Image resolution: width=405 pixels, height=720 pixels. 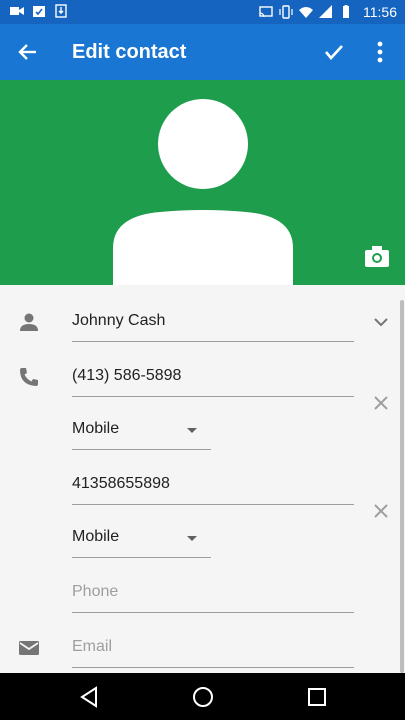 I want to click on phone-field-2: 41358655898, so click(x=213, y=485).